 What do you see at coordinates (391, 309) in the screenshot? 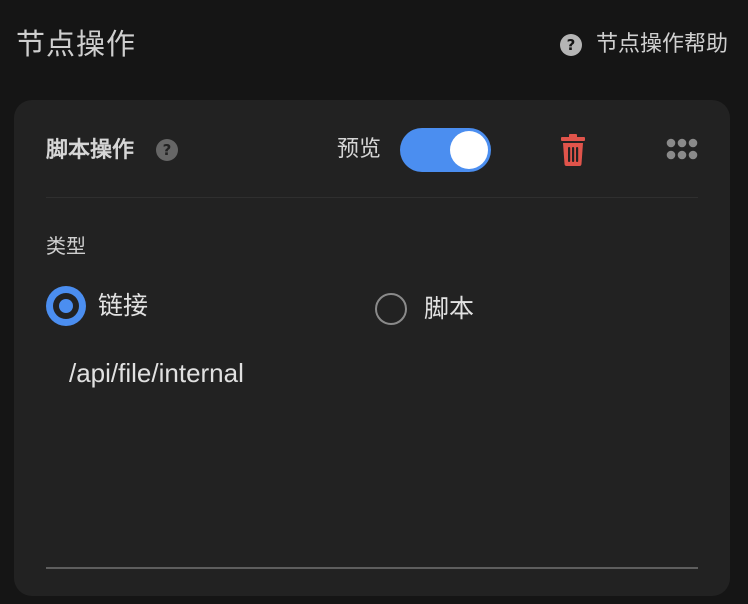
I see `radio-unselected-icon` at bounding box center [391, 309].